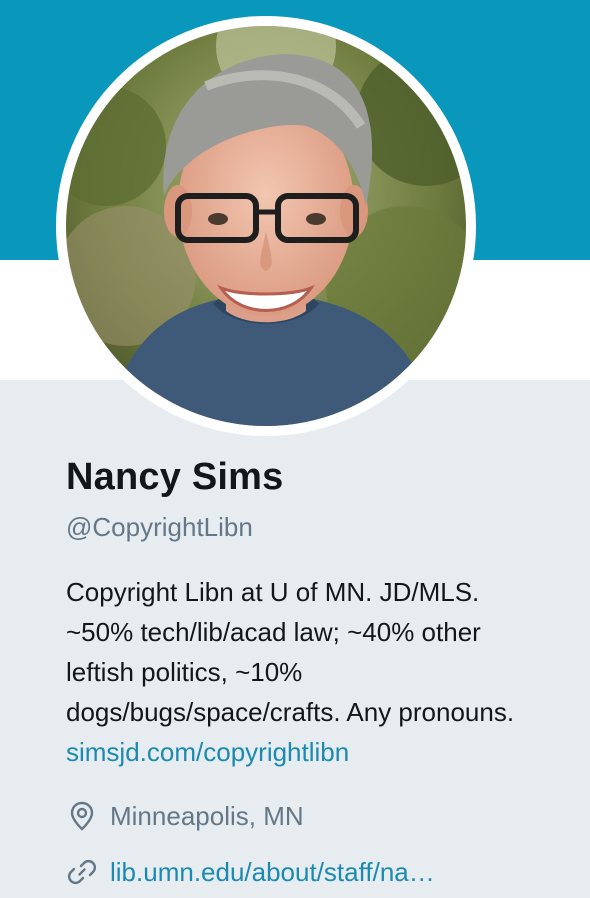 This screenshot has height=898, width=590. I want to click on bio-line: leftish politics, ~10%, so click(184, 672).